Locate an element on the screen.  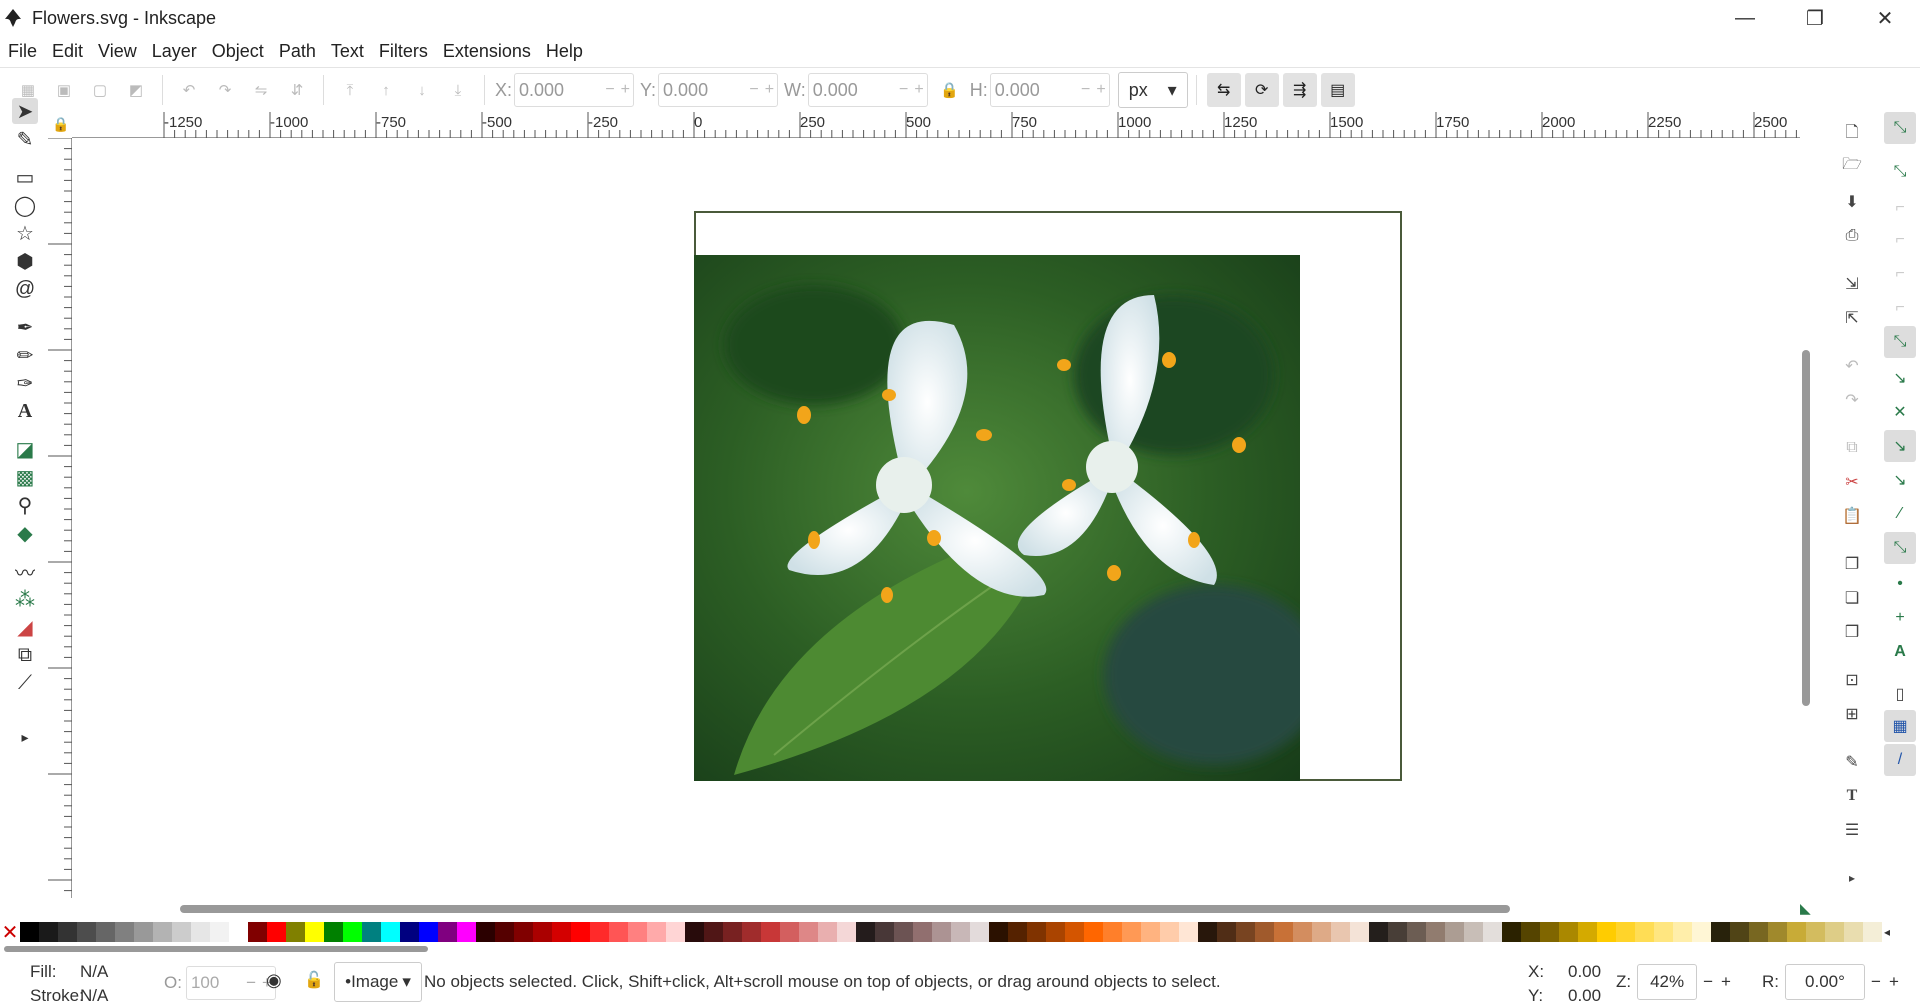
close-button: ✕ is located at coordinates (1885, 18).